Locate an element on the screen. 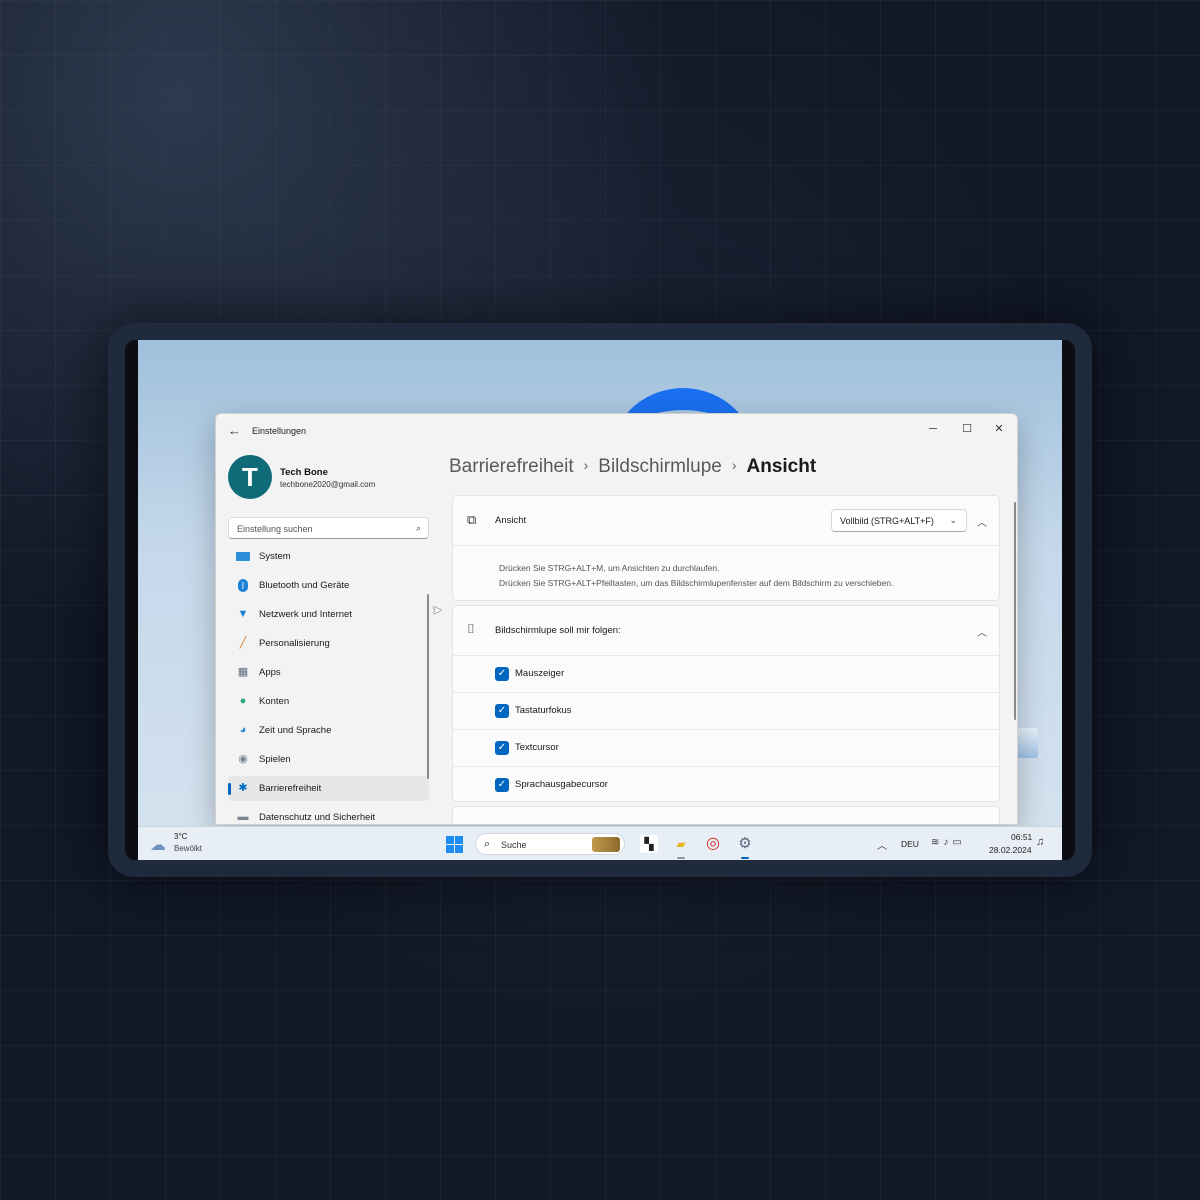 The image size is (1200, 1200). user-name: Tech Bone is located at coordinates (304, 472).